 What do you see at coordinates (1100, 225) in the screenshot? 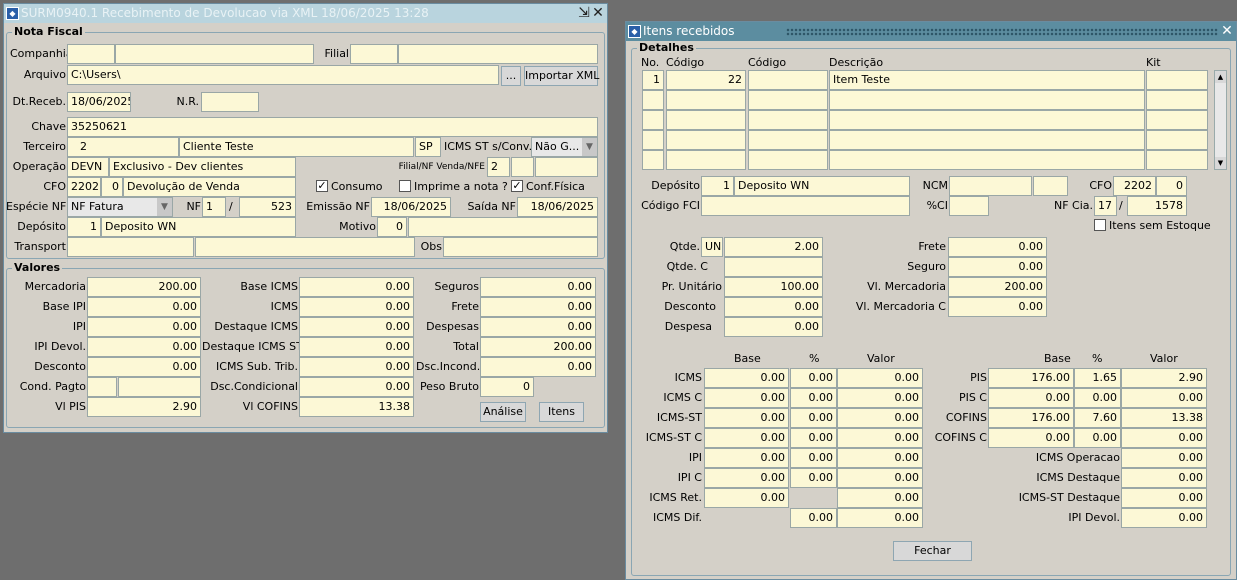
I see `itens-sem-estoque-checkbox` at bounding box center [1100, 225].